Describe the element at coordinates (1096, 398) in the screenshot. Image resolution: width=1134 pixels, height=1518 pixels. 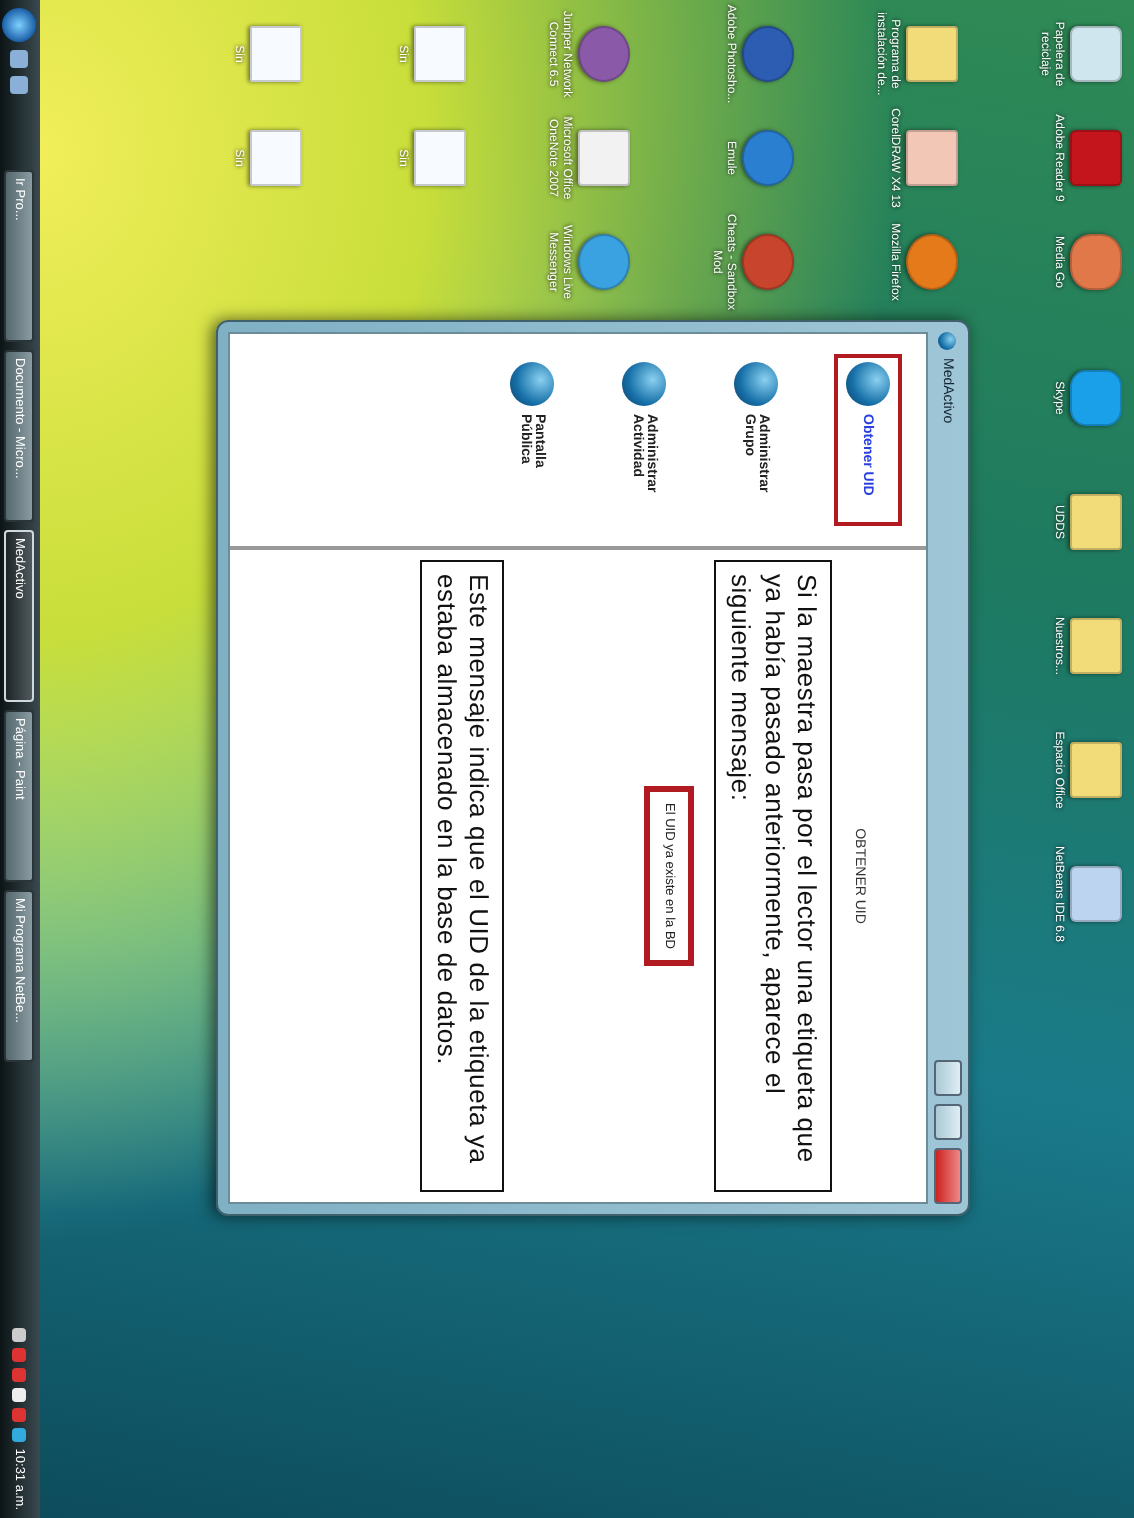
I see `skype-icon` at that location.